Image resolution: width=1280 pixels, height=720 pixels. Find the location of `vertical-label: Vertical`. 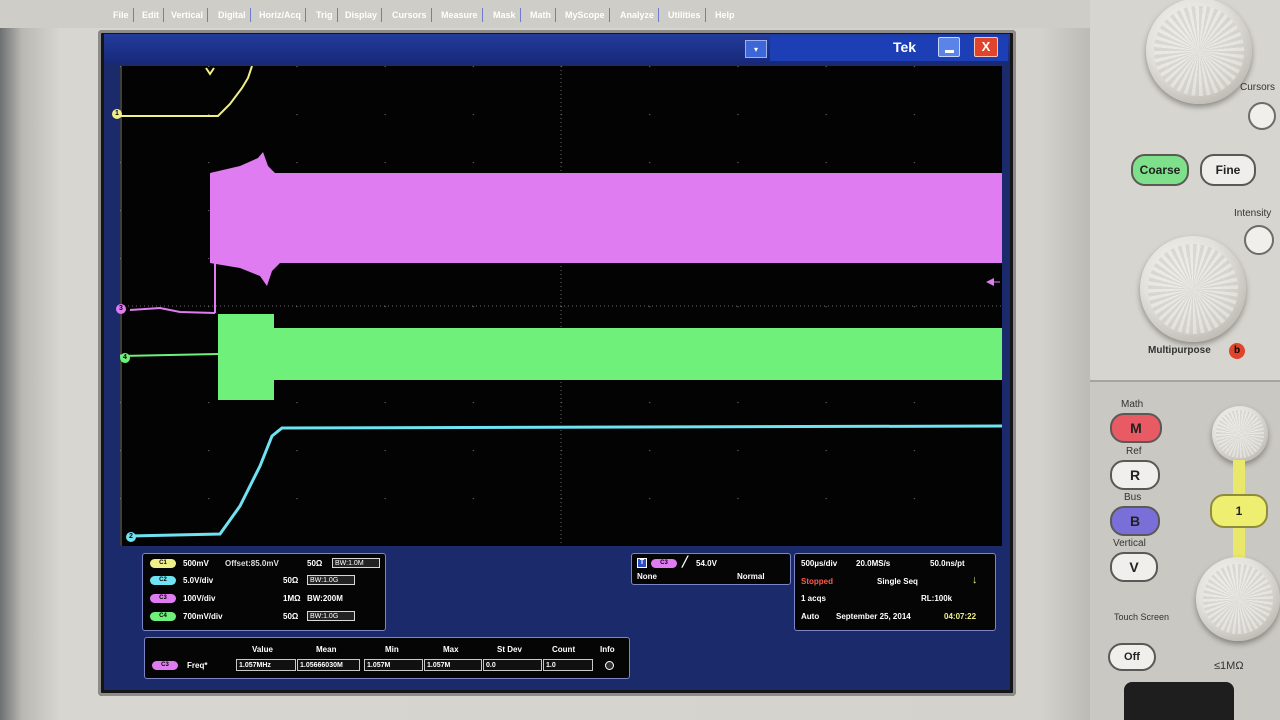

vertical-label: Vertical is located at coordinates (1129, 543).